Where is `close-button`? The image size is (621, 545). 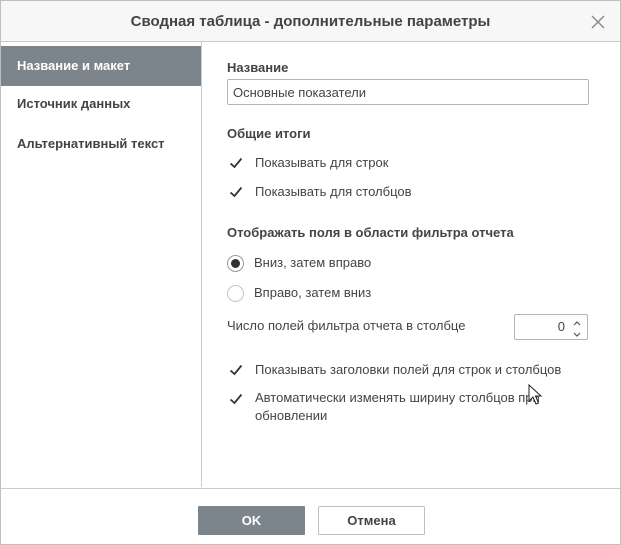 close-button is located at coordinates (598, 22).